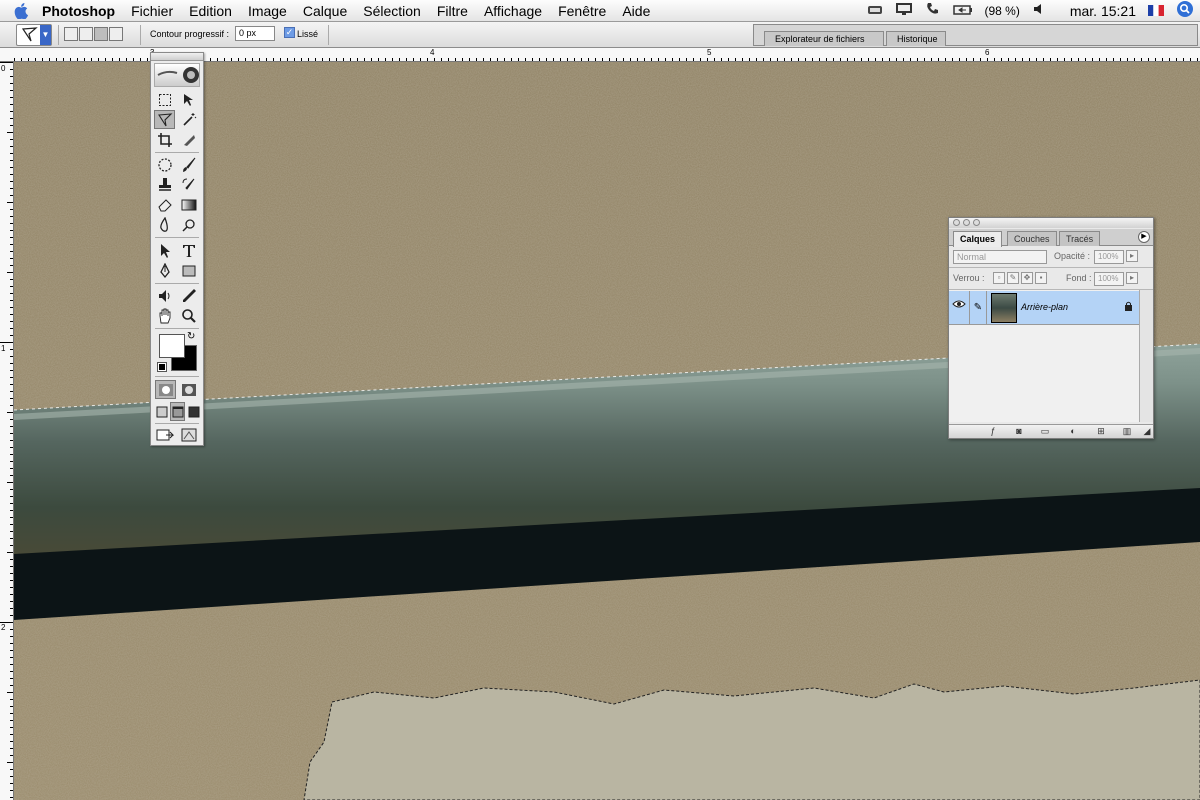 The image size is (1200, 800). What do you see at coordinates (1156, 11) in the screenshot?
I see `flag-fr-icon` at bounding box center [1156, 11].